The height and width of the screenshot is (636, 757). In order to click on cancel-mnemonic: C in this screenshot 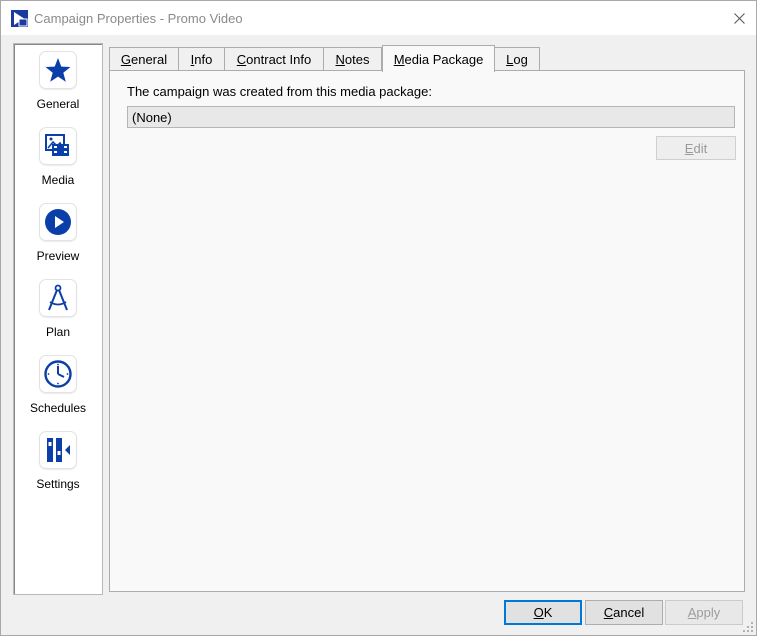, I will do `click(608, 612)`.